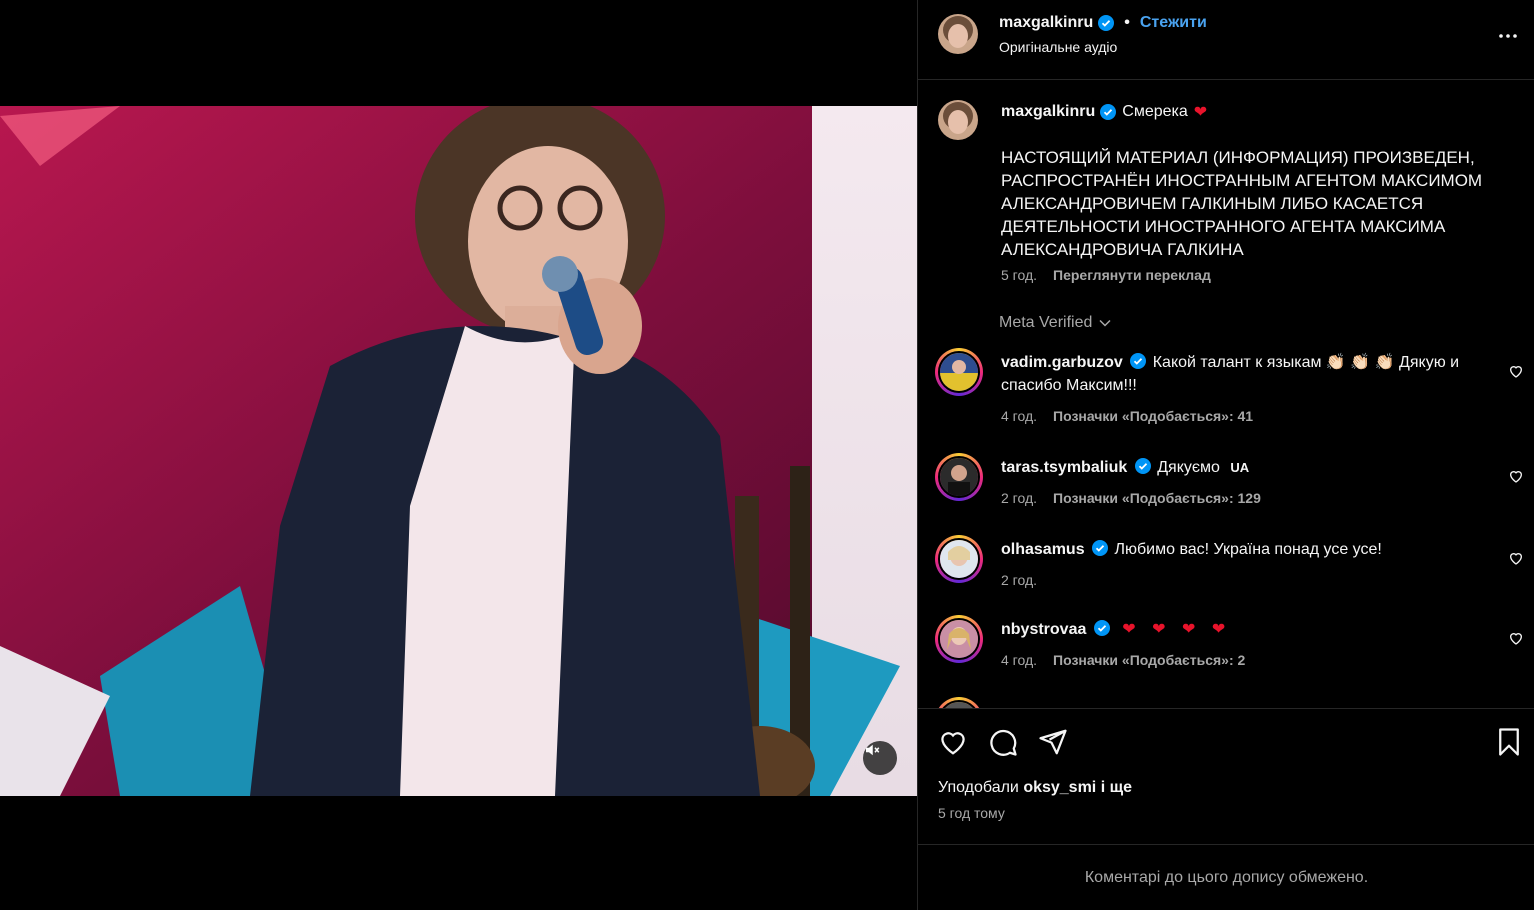  Describe the element at coordinates (1048, 112) in the screenshot. I see `caption-username: maxgalkinru` at that location.